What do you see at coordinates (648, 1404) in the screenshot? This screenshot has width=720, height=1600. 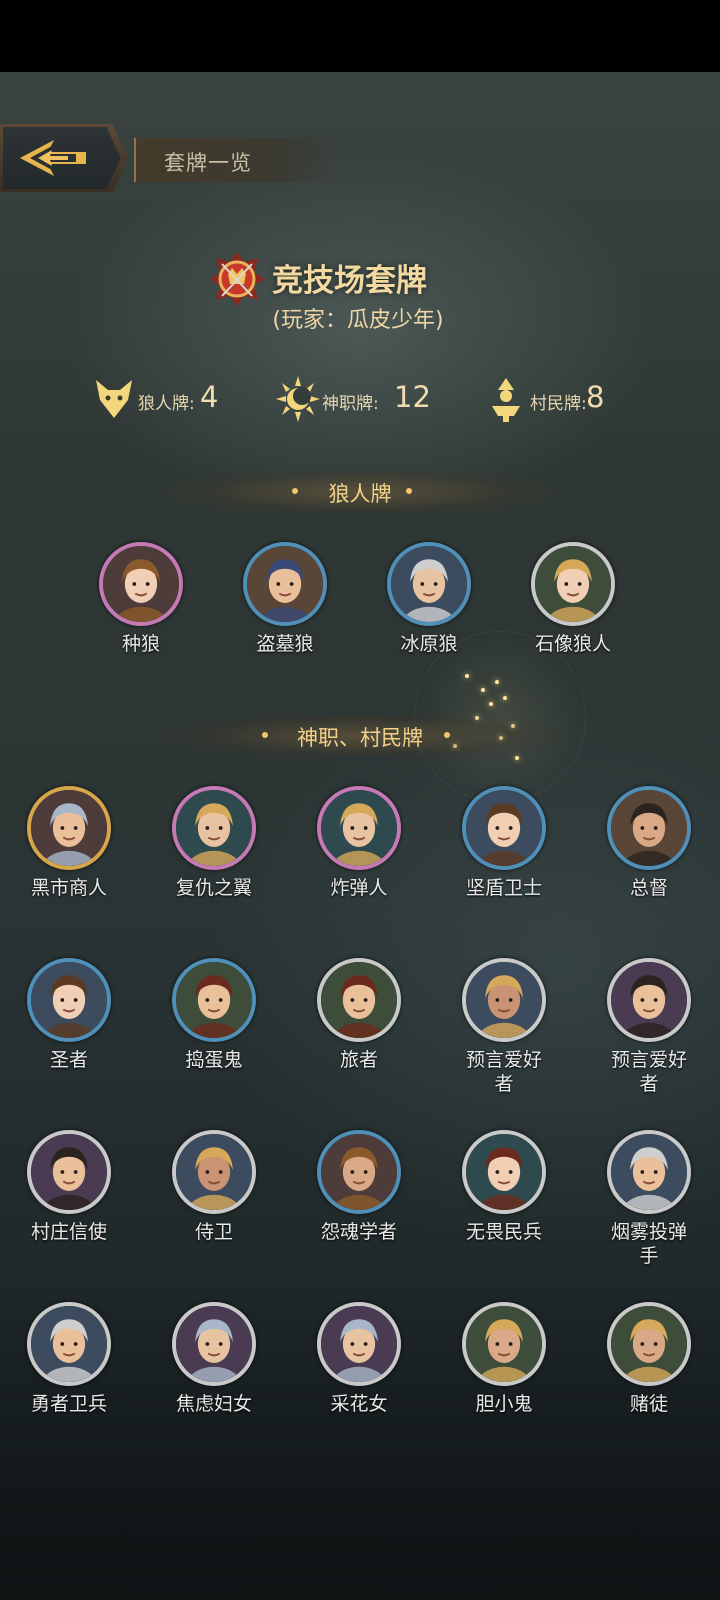 I see `character-name: 赌徒` at bounding box center [648, 1404].